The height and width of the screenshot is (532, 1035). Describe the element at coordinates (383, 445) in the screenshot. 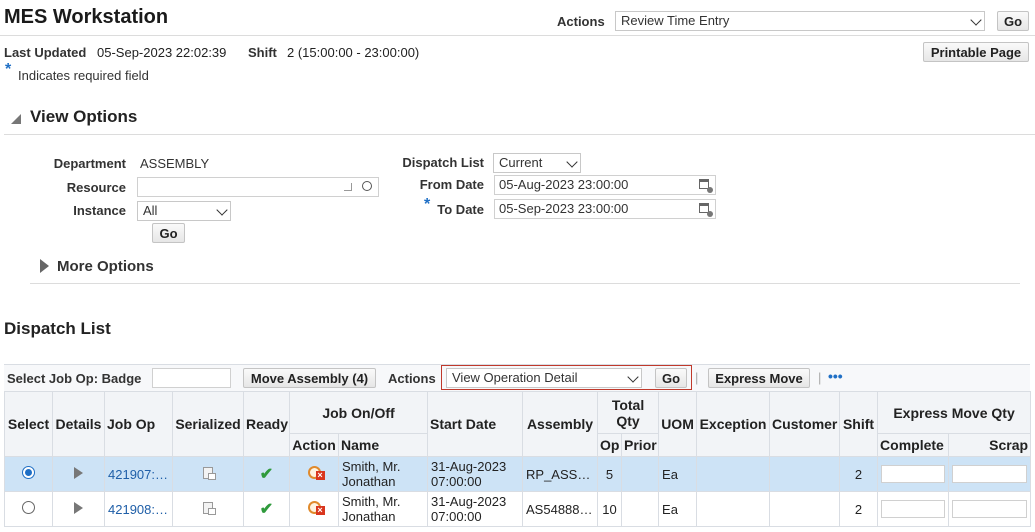

I see `col-name: Name` at that location.